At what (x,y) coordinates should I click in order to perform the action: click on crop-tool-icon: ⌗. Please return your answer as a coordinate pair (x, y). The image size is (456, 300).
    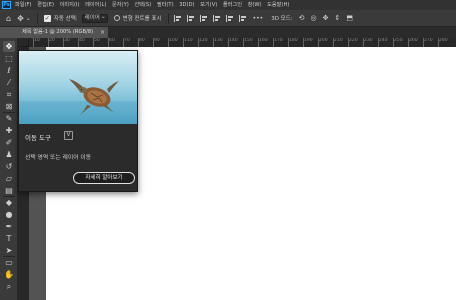
    Looking at the image, I should click on (9, 94).